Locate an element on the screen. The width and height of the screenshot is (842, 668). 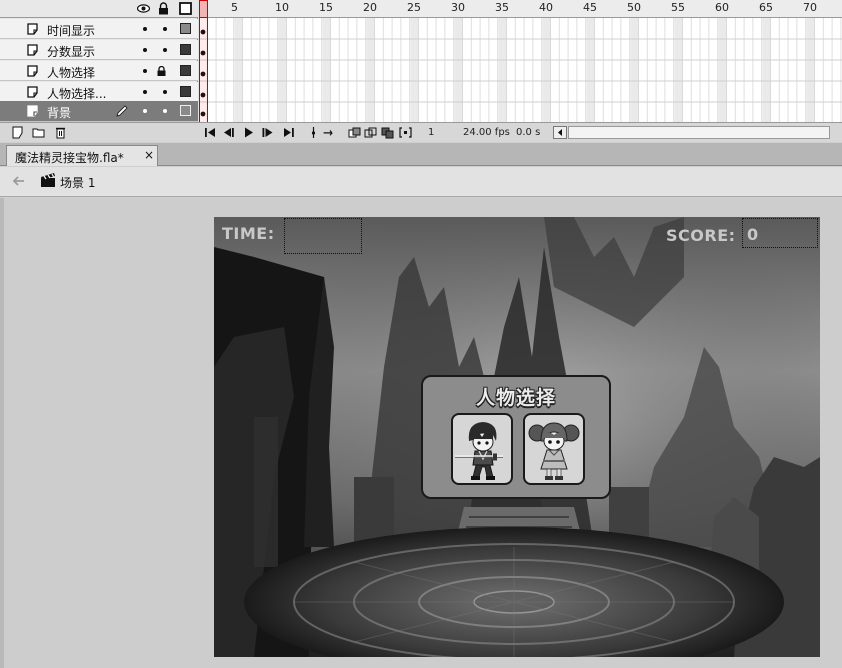
time-label: TIME: is located at coordinates (248, 233).